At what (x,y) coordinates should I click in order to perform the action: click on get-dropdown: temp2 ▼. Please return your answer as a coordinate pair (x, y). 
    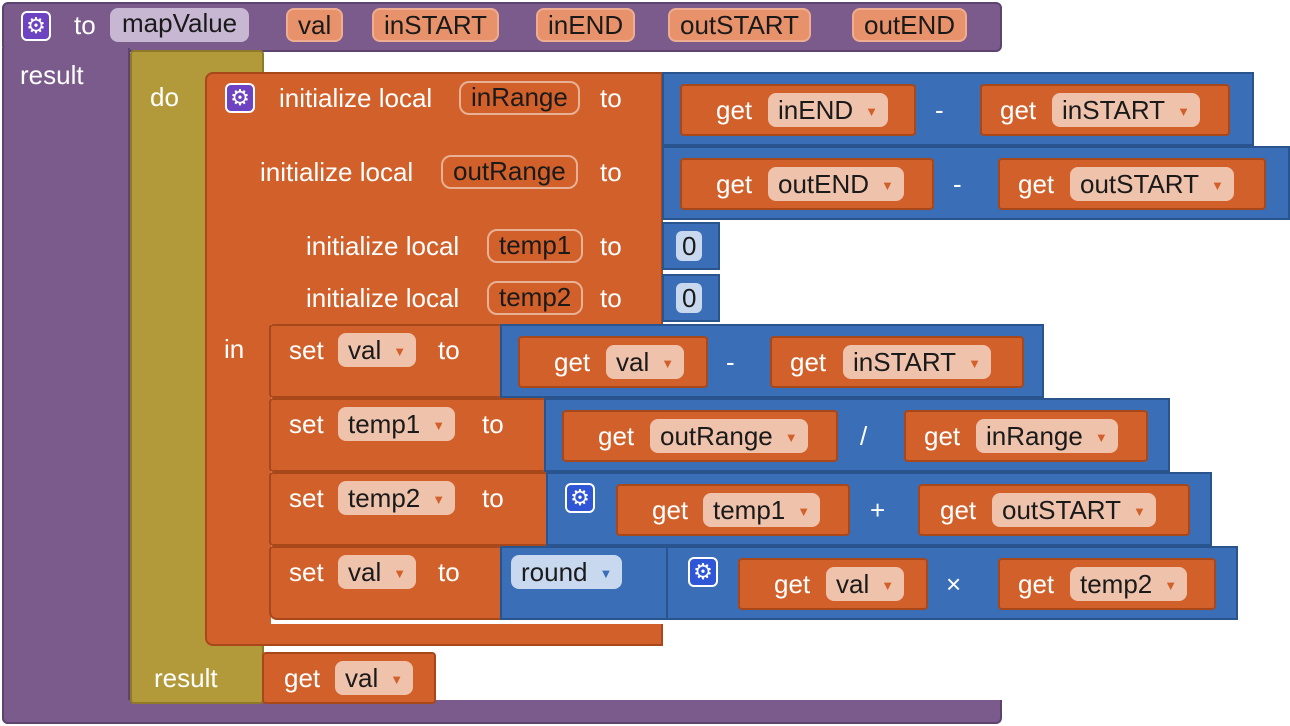
    Looking at the image, I should click on (1129, 584).